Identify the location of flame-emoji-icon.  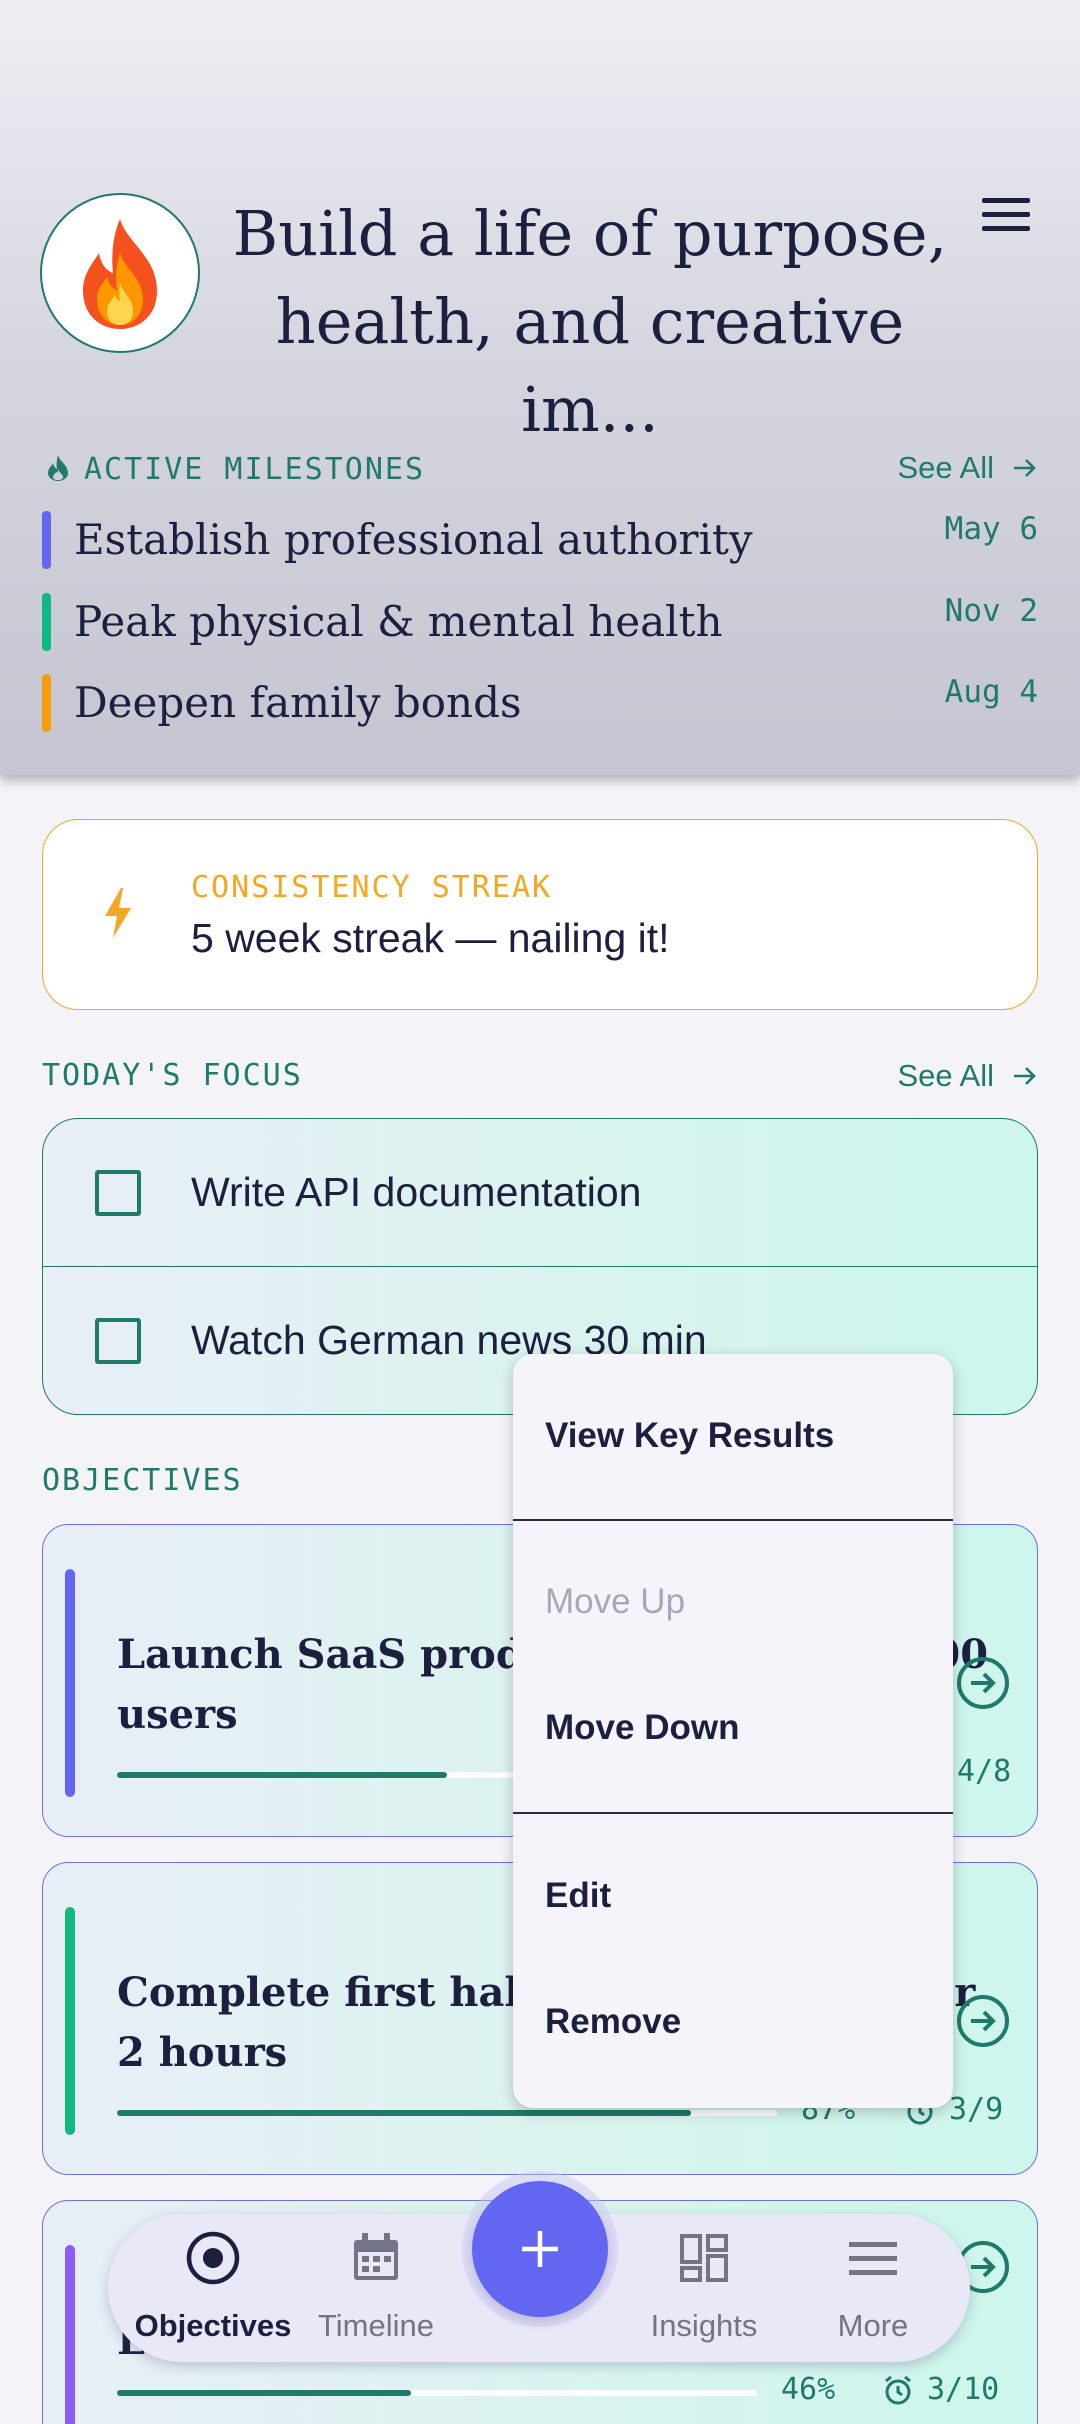
(120, 274).